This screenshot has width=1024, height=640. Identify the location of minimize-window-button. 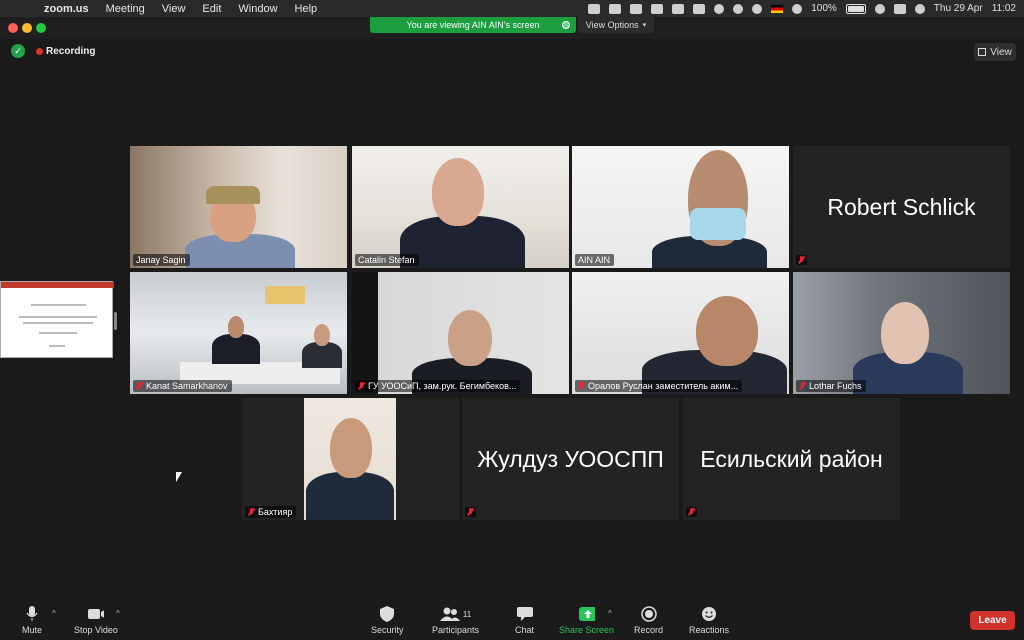
(27, 28).